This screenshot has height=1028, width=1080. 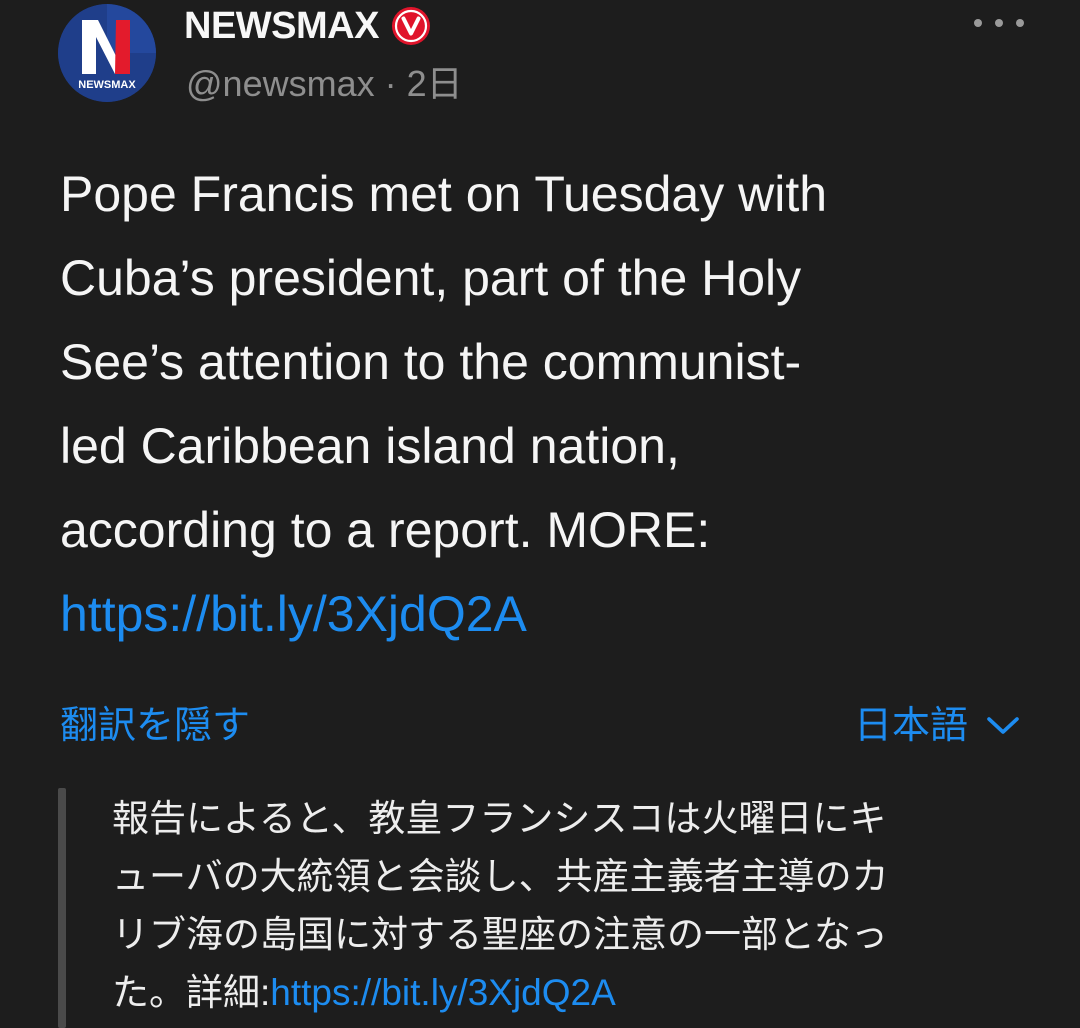 What do you see at coordinates (281, 26) in the screenshot?
I see `display-name: NEWSMAX` at bounding box center [281, 26].